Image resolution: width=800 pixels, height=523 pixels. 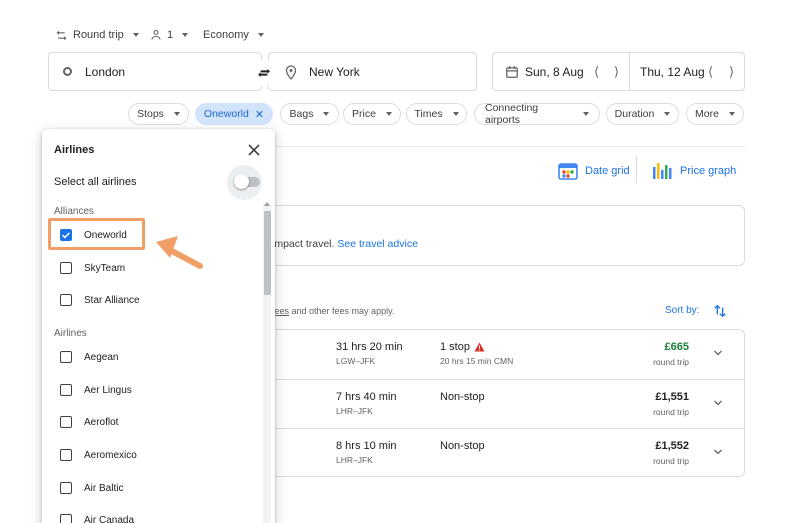 What do you see at coordinates (708, 171) in the screenshot?
I see `price-graph-label: Price graph` at bounding box center [708, 171].